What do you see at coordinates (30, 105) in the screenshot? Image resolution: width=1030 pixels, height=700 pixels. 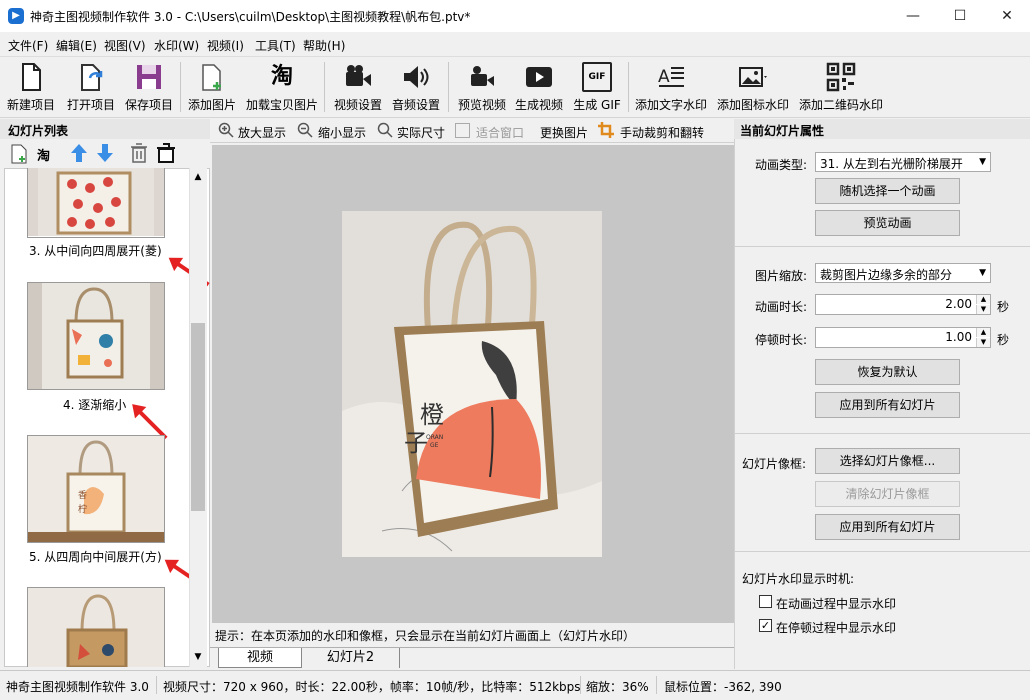 I see `toolbar-label: 新建项目` at bounding box center [30, 105].